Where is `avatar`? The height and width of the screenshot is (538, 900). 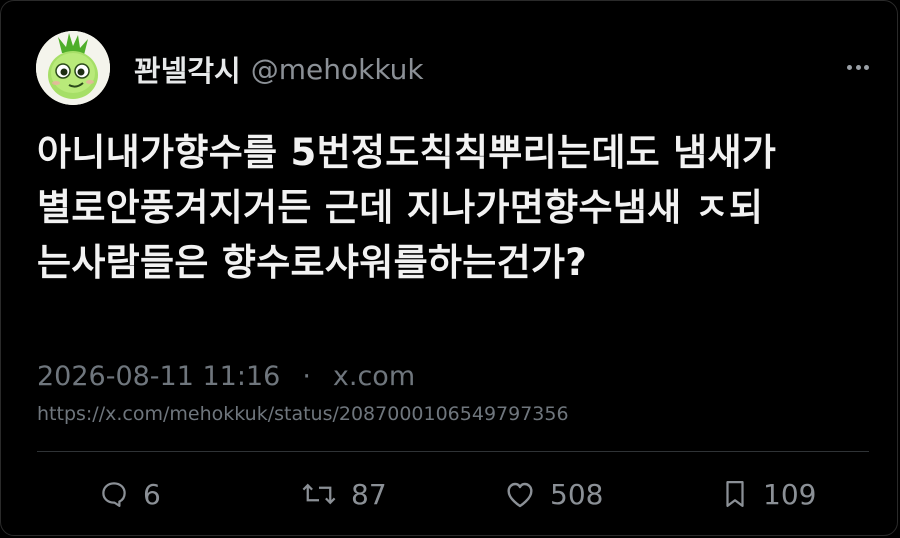
avatar is located at coordinates (73, 68).